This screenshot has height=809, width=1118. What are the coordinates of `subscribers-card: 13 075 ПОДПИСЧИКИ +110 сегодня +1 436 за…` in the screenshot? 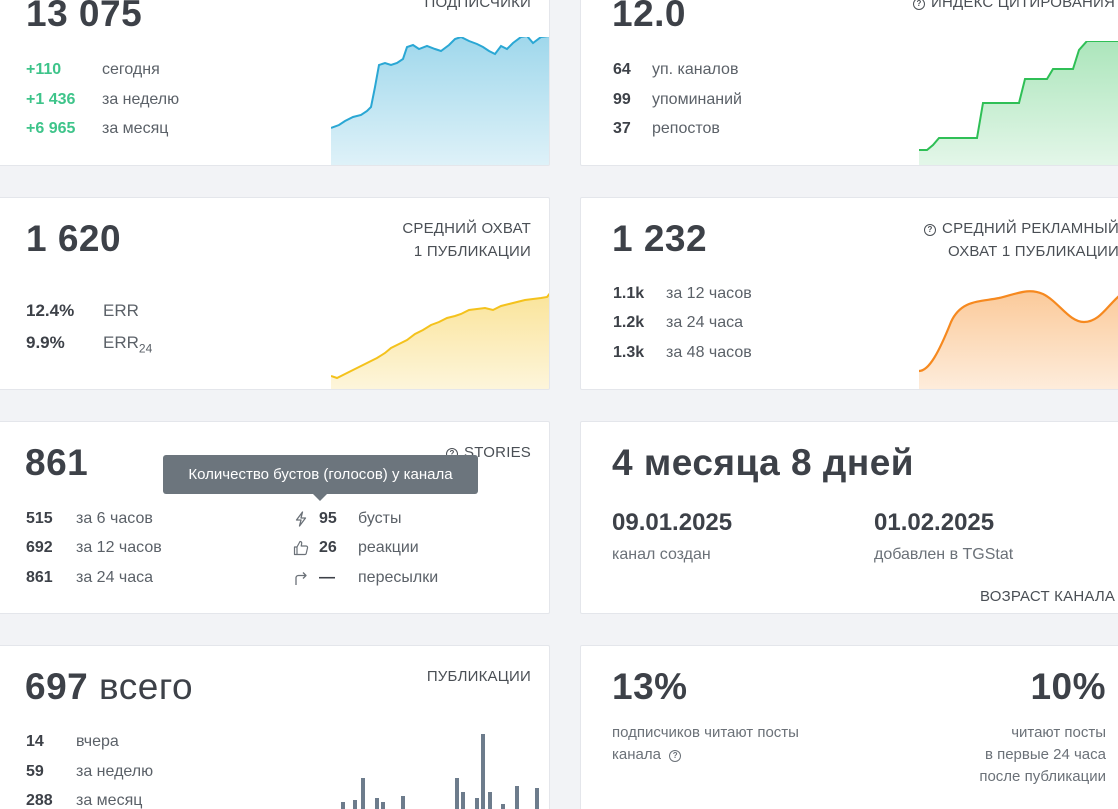 It's located at (275, 83).